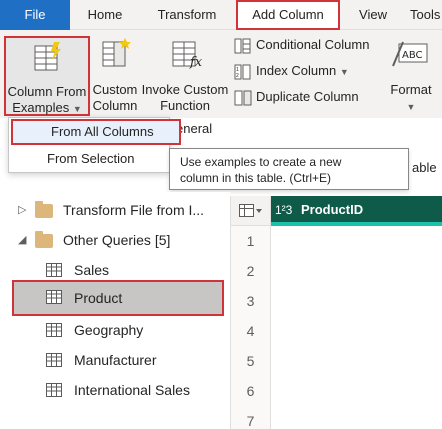 The height and width of the screenshot is (429, 442). I want to click on invoke-custom-function-label-1: Invoke Custom, so click(185, 89).